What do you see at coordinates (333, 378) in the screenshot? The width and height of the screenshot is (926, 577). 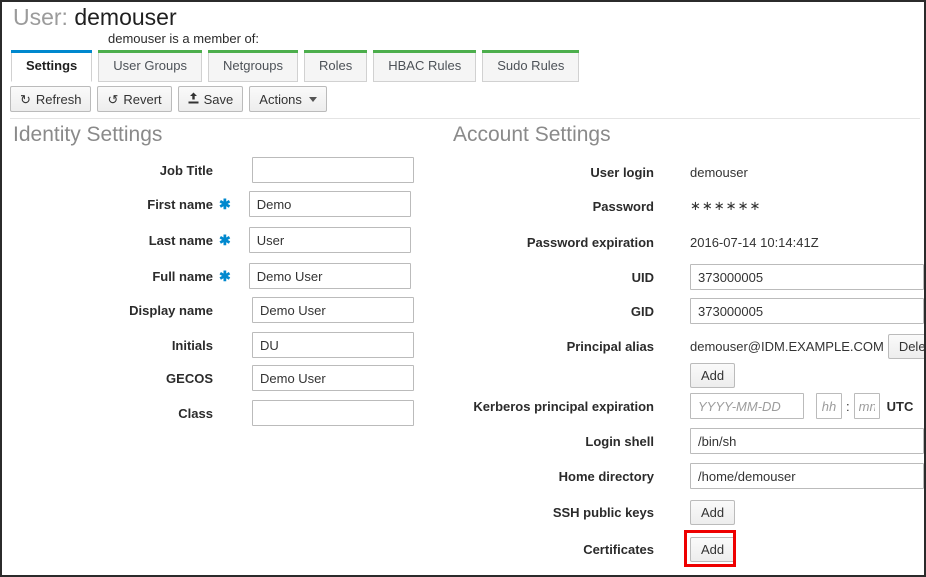 I see `gecos-input` at bounding box center [333, 378].